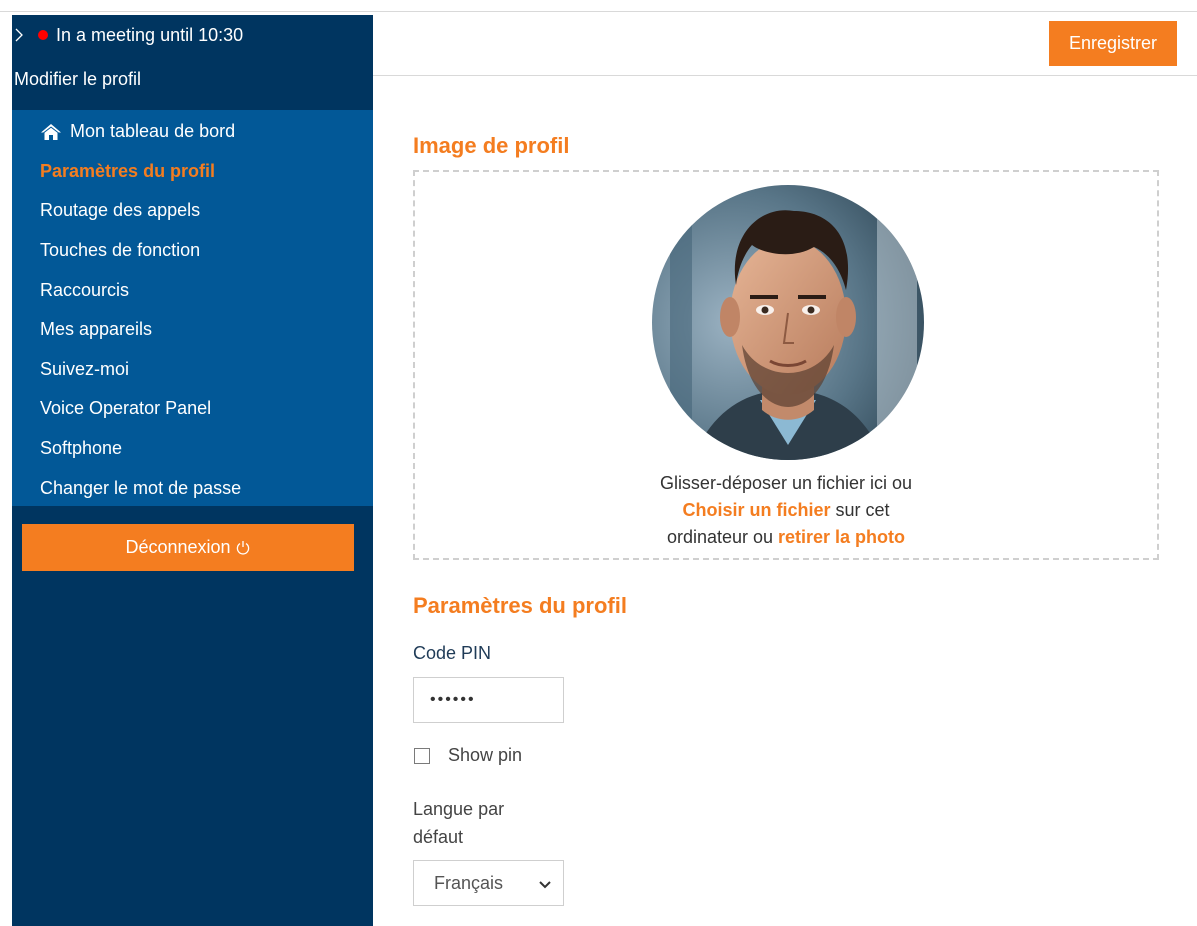 This screenshot has width=1197, height=926. Describe the element at coordinates (459, 823) in the screenshot. I see `language-label: Langue par défaut` at that location.